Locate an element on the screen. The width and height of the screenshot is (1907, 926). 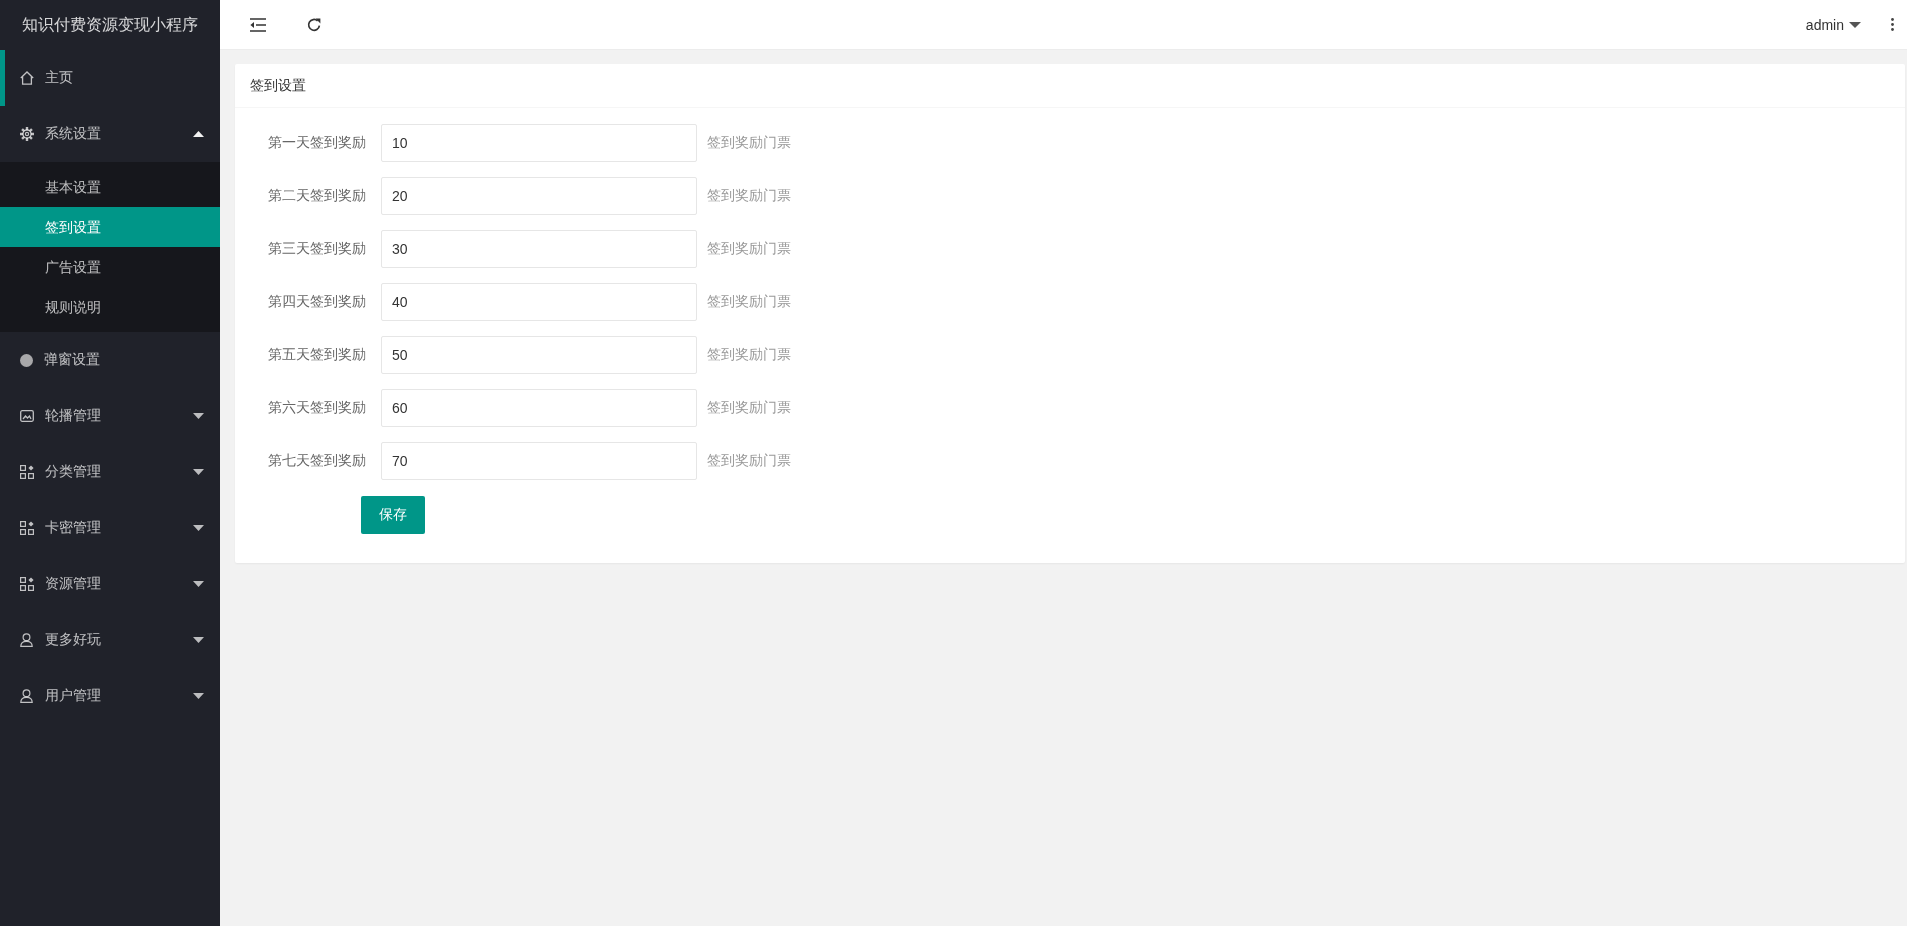
field-label: 第五天签到奖励 is located at coordinates (316, 355).